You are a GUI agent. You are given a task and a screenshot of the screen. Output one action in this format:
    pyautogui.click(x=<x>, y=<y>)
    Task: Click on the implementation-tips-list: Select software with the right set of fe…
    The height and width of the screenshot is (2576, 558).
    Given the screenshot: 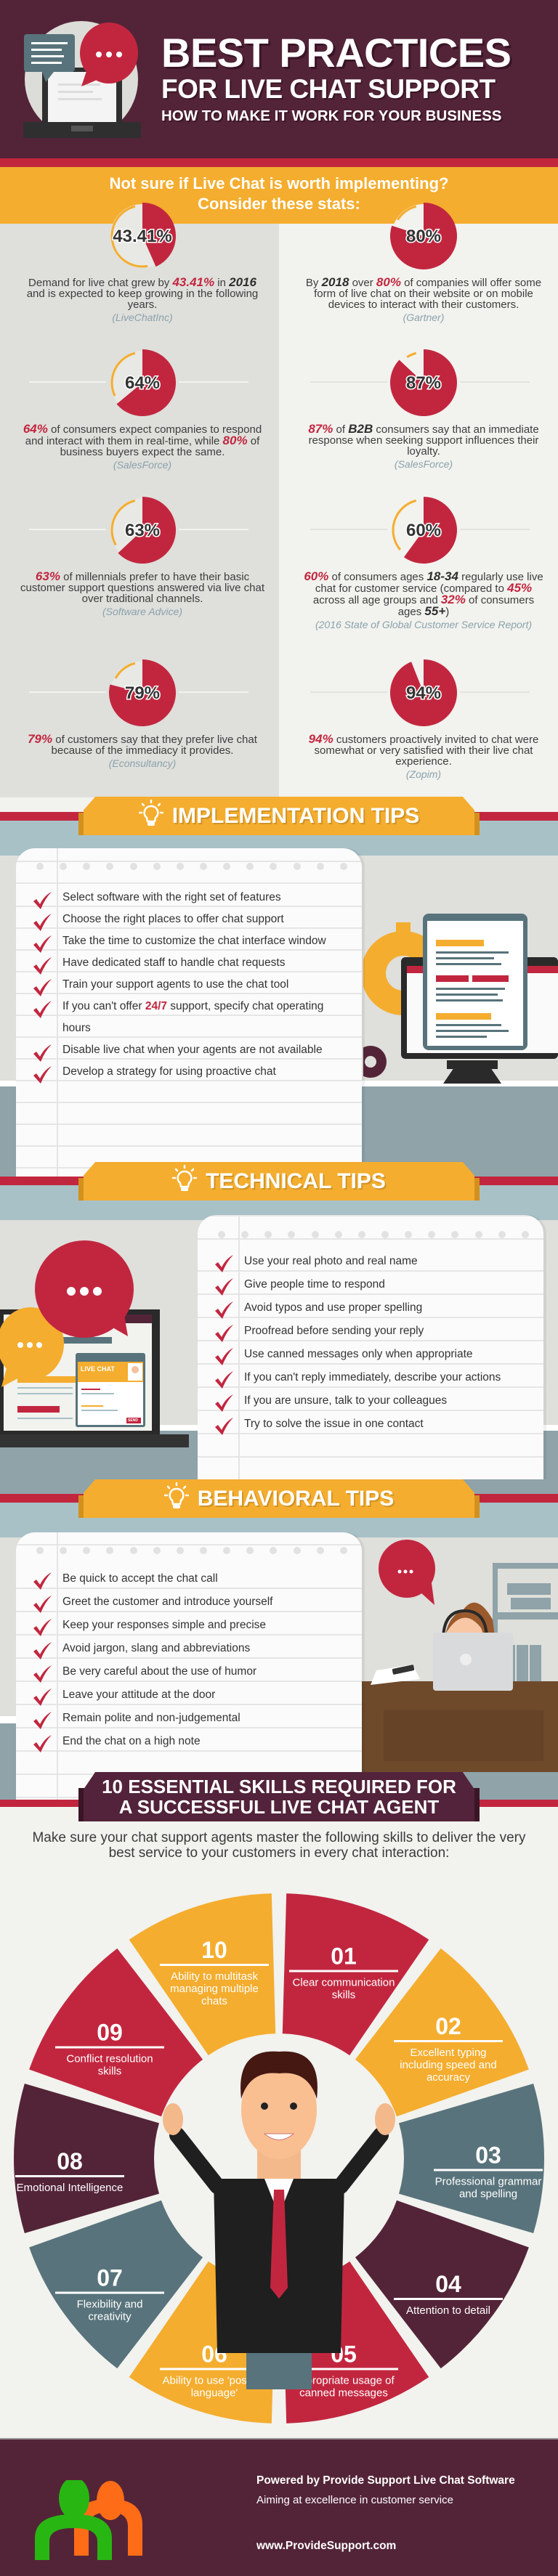 What is the action you would take?
    pyautogui.click(x=189, y=986)
    